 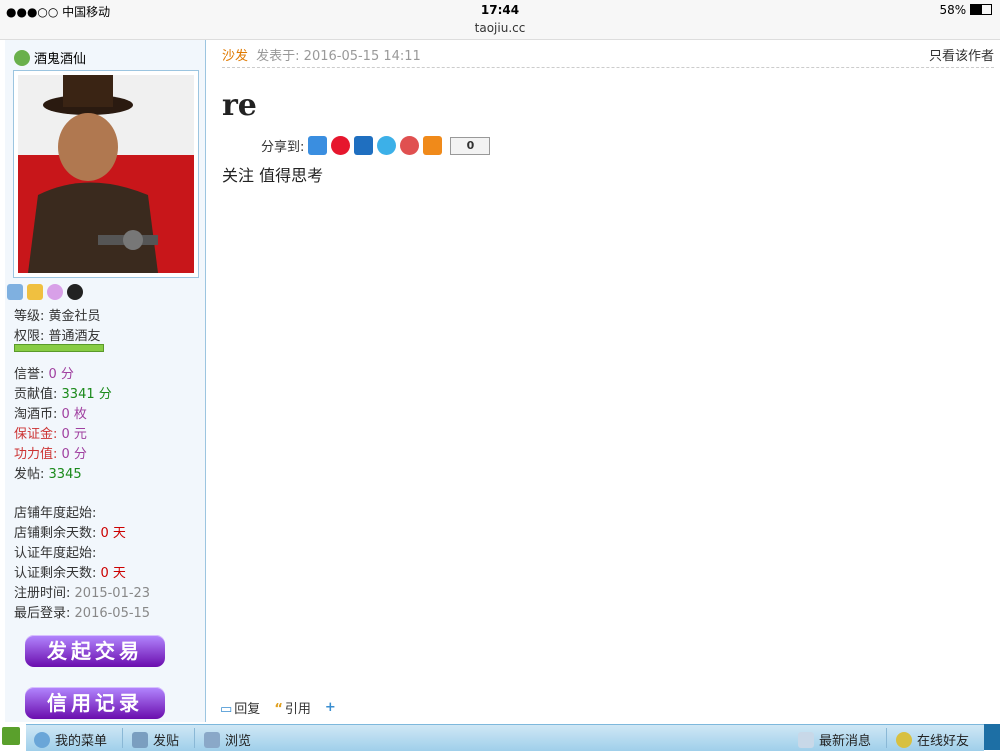 What do you see at coordinates (55, 513) in the screenshot?
I see `shop-start-row: 店铺年度起始:` at bounding box center [55, 513].